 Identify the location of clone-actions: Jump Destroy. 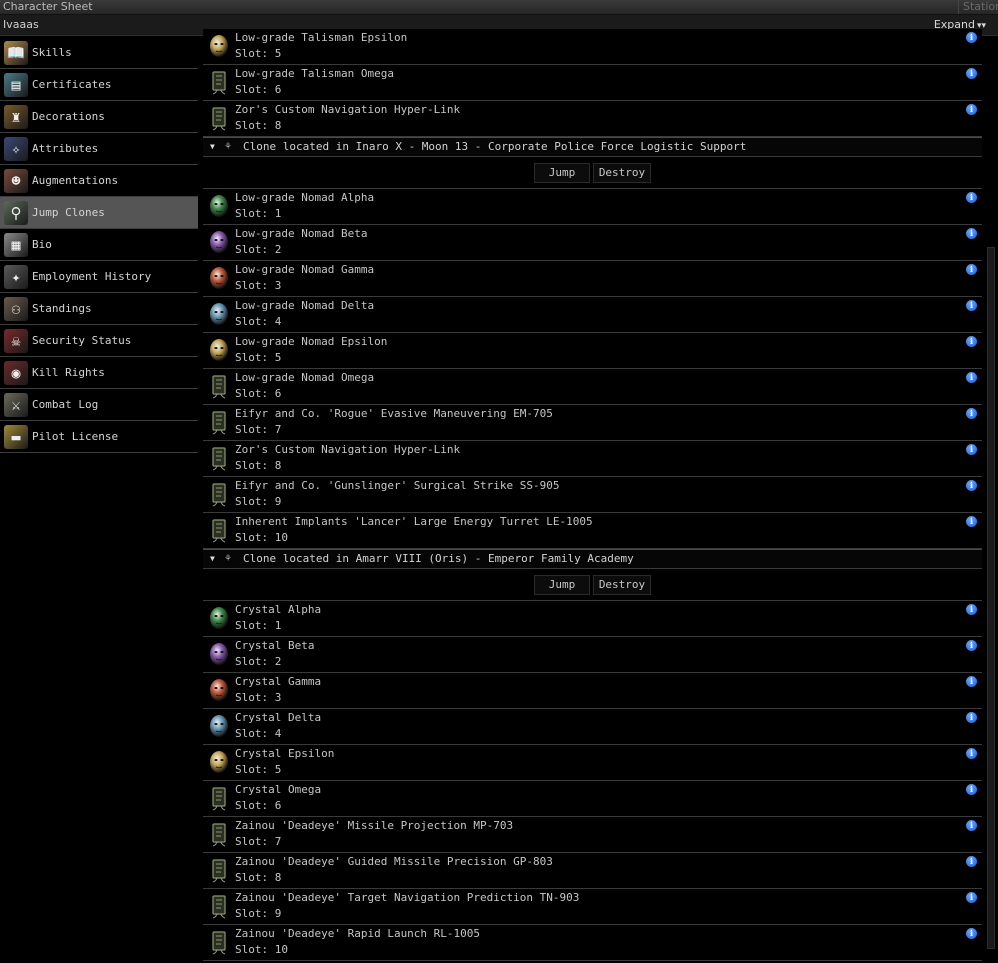
(592, 173).